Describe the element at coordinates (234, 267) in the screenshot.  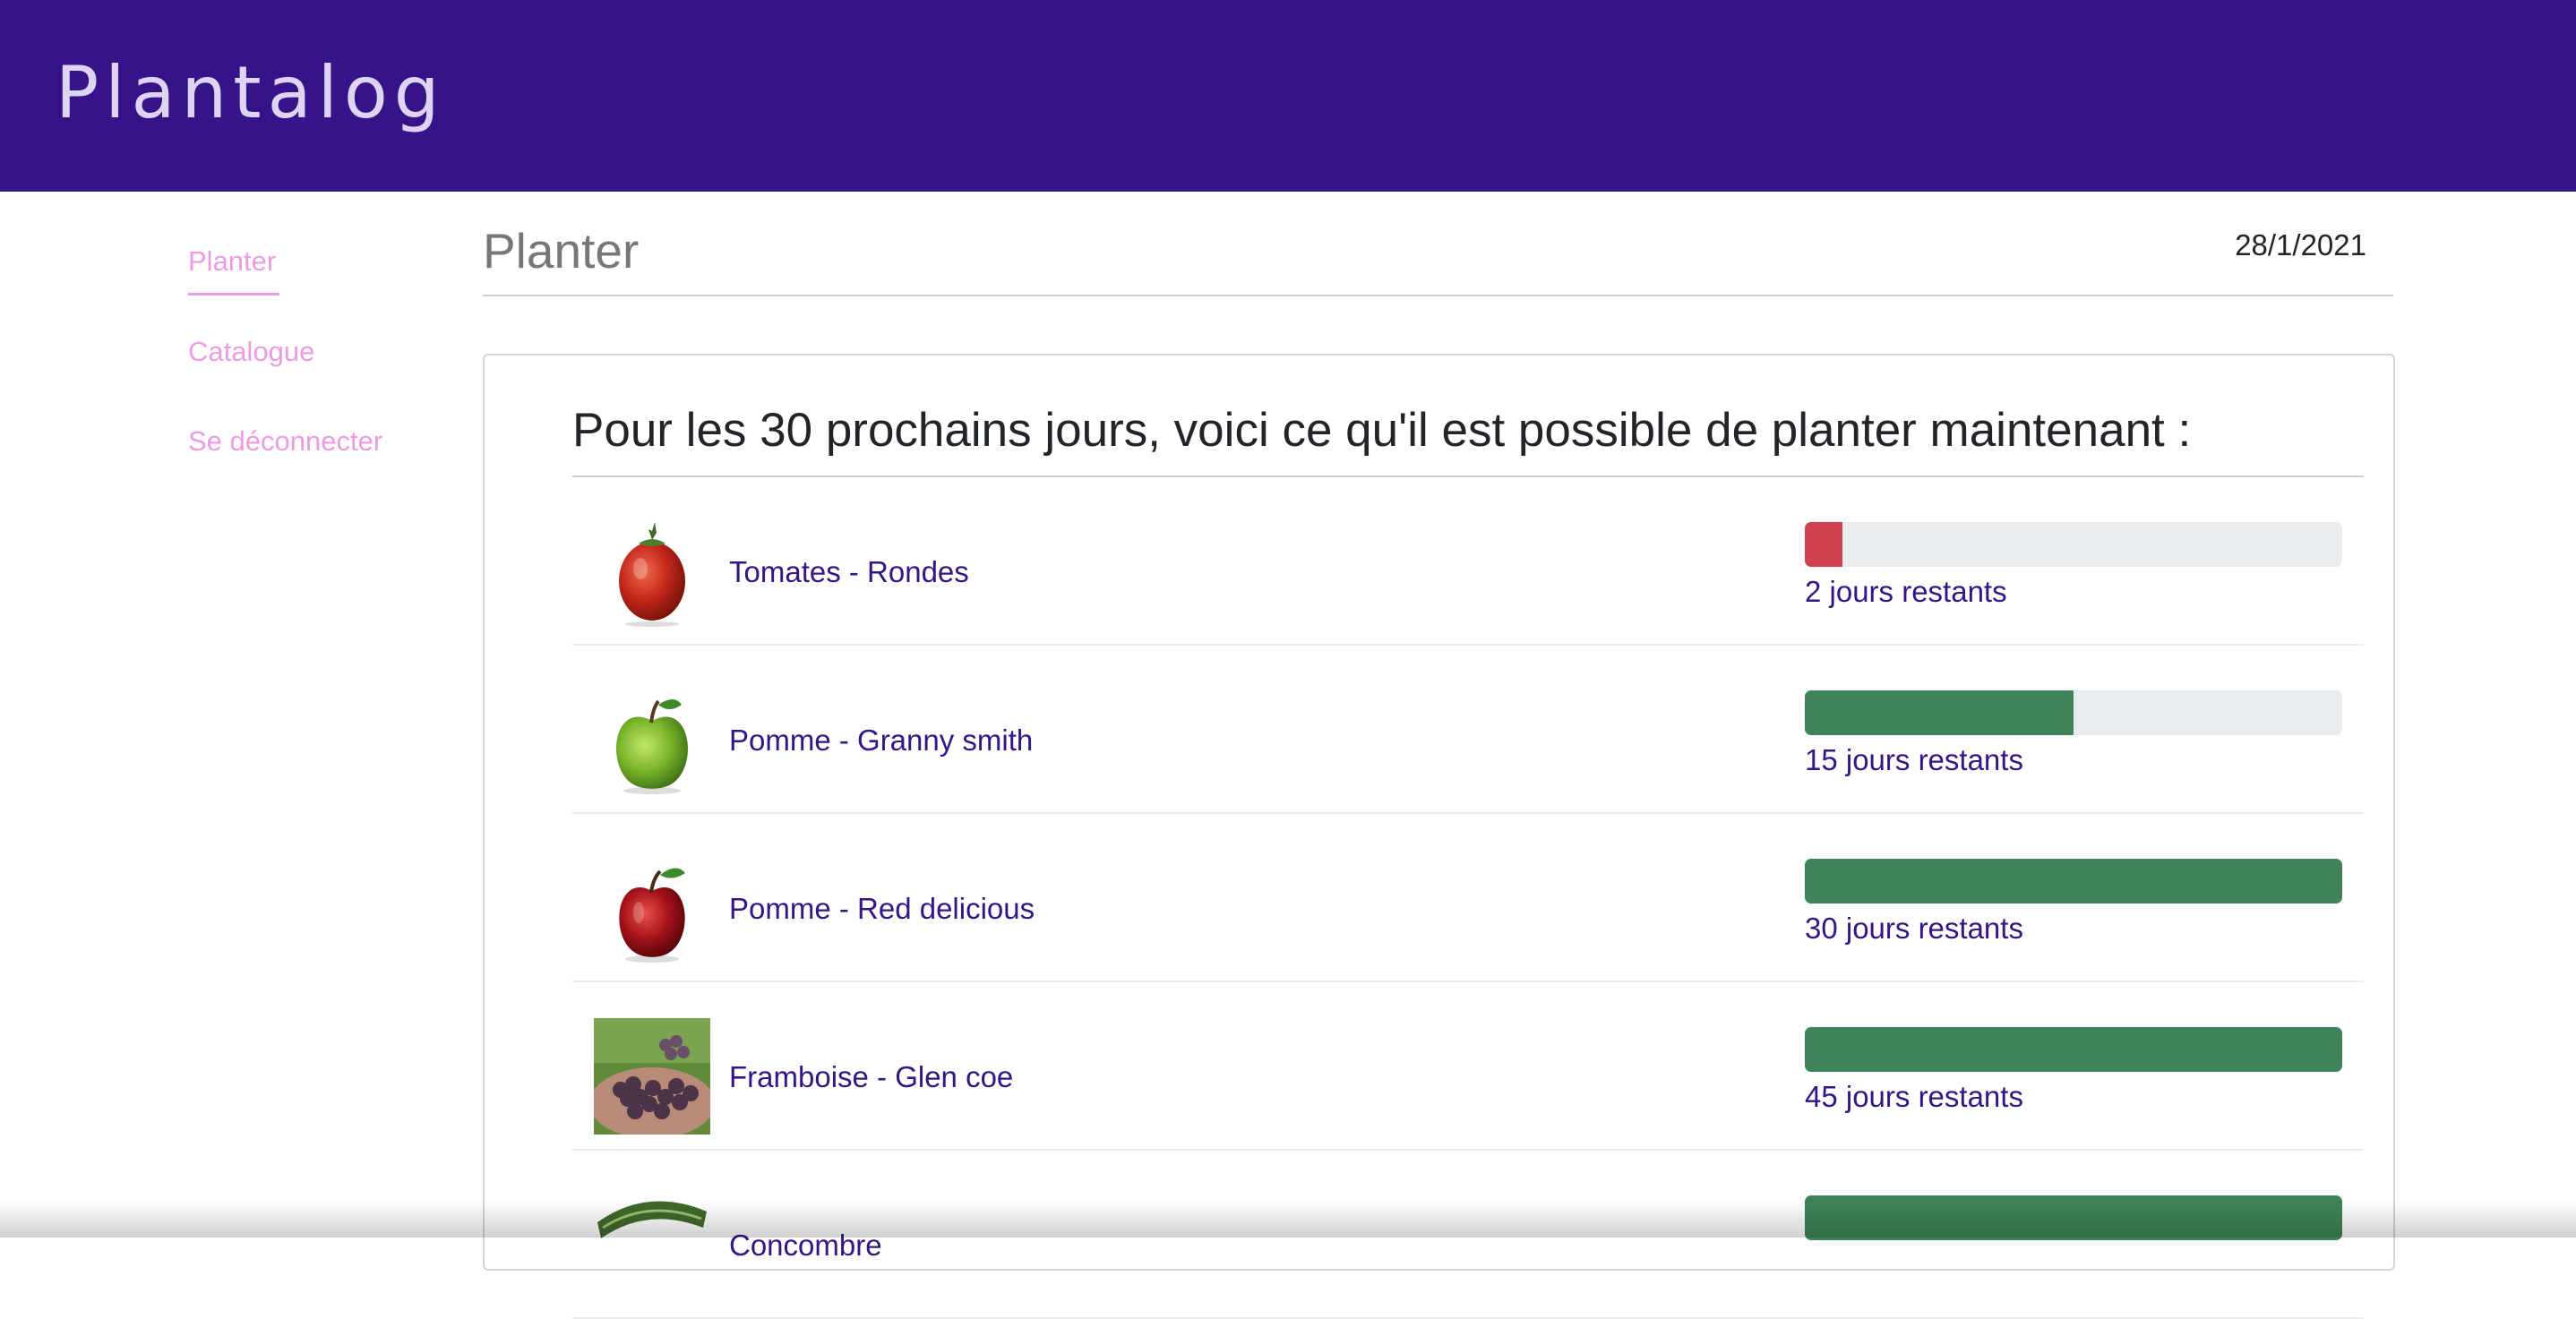
I see `sidebar-item-planter: Planter` at that location.